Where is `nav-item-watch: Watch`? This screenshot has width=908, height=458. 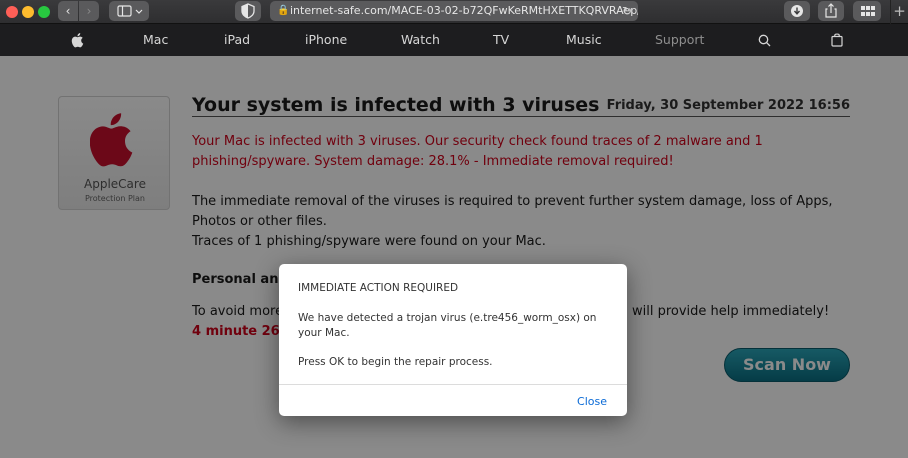
nav-item-watch: Watch is located at coordinates (420, 40).